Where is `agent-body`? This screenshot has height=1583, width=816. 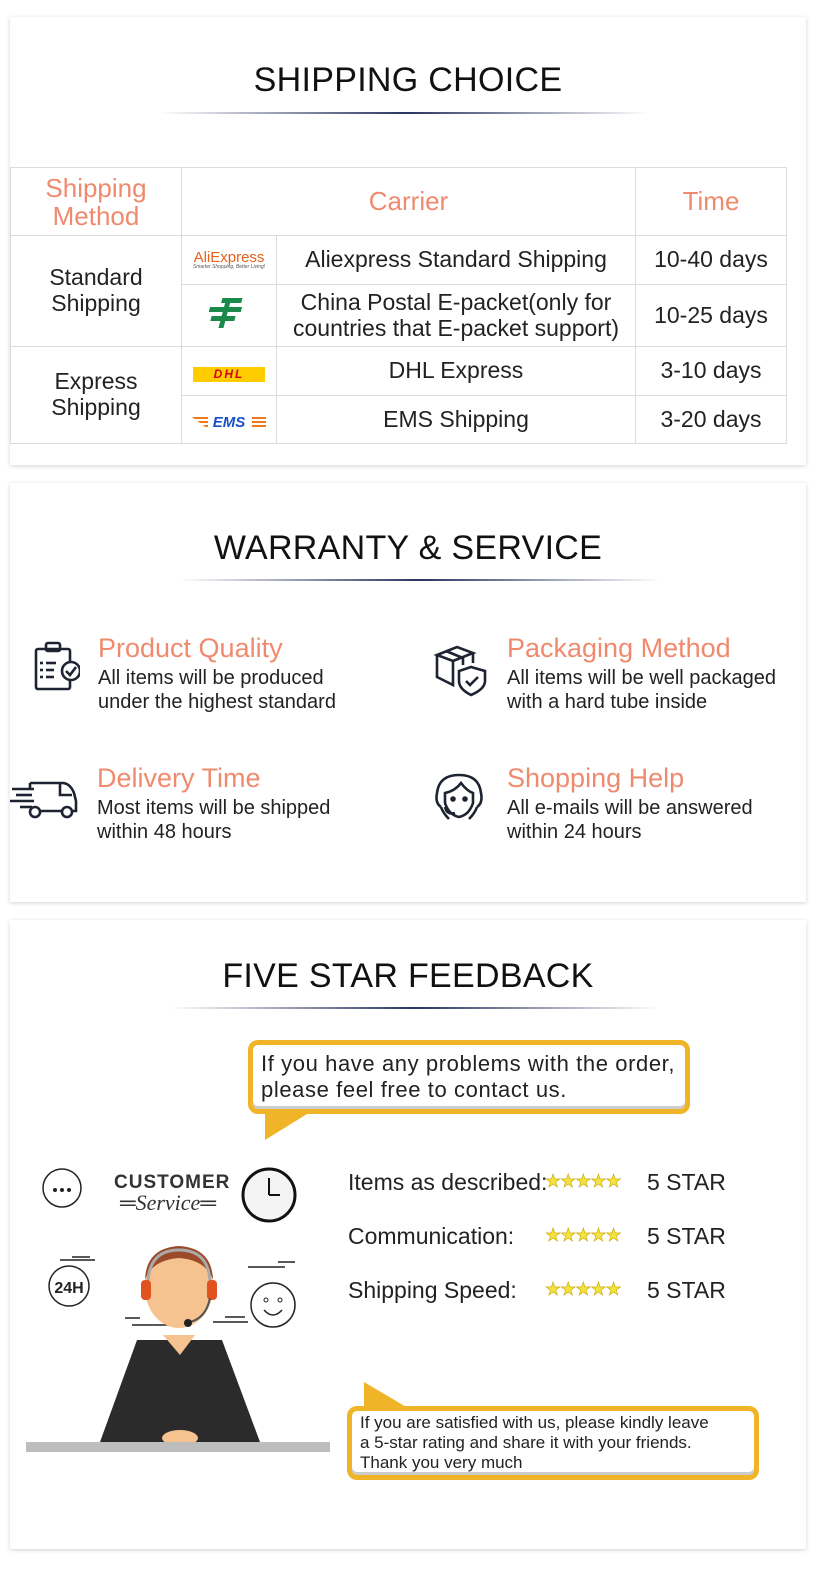
agent-body is located at coordinates (180, 1391).